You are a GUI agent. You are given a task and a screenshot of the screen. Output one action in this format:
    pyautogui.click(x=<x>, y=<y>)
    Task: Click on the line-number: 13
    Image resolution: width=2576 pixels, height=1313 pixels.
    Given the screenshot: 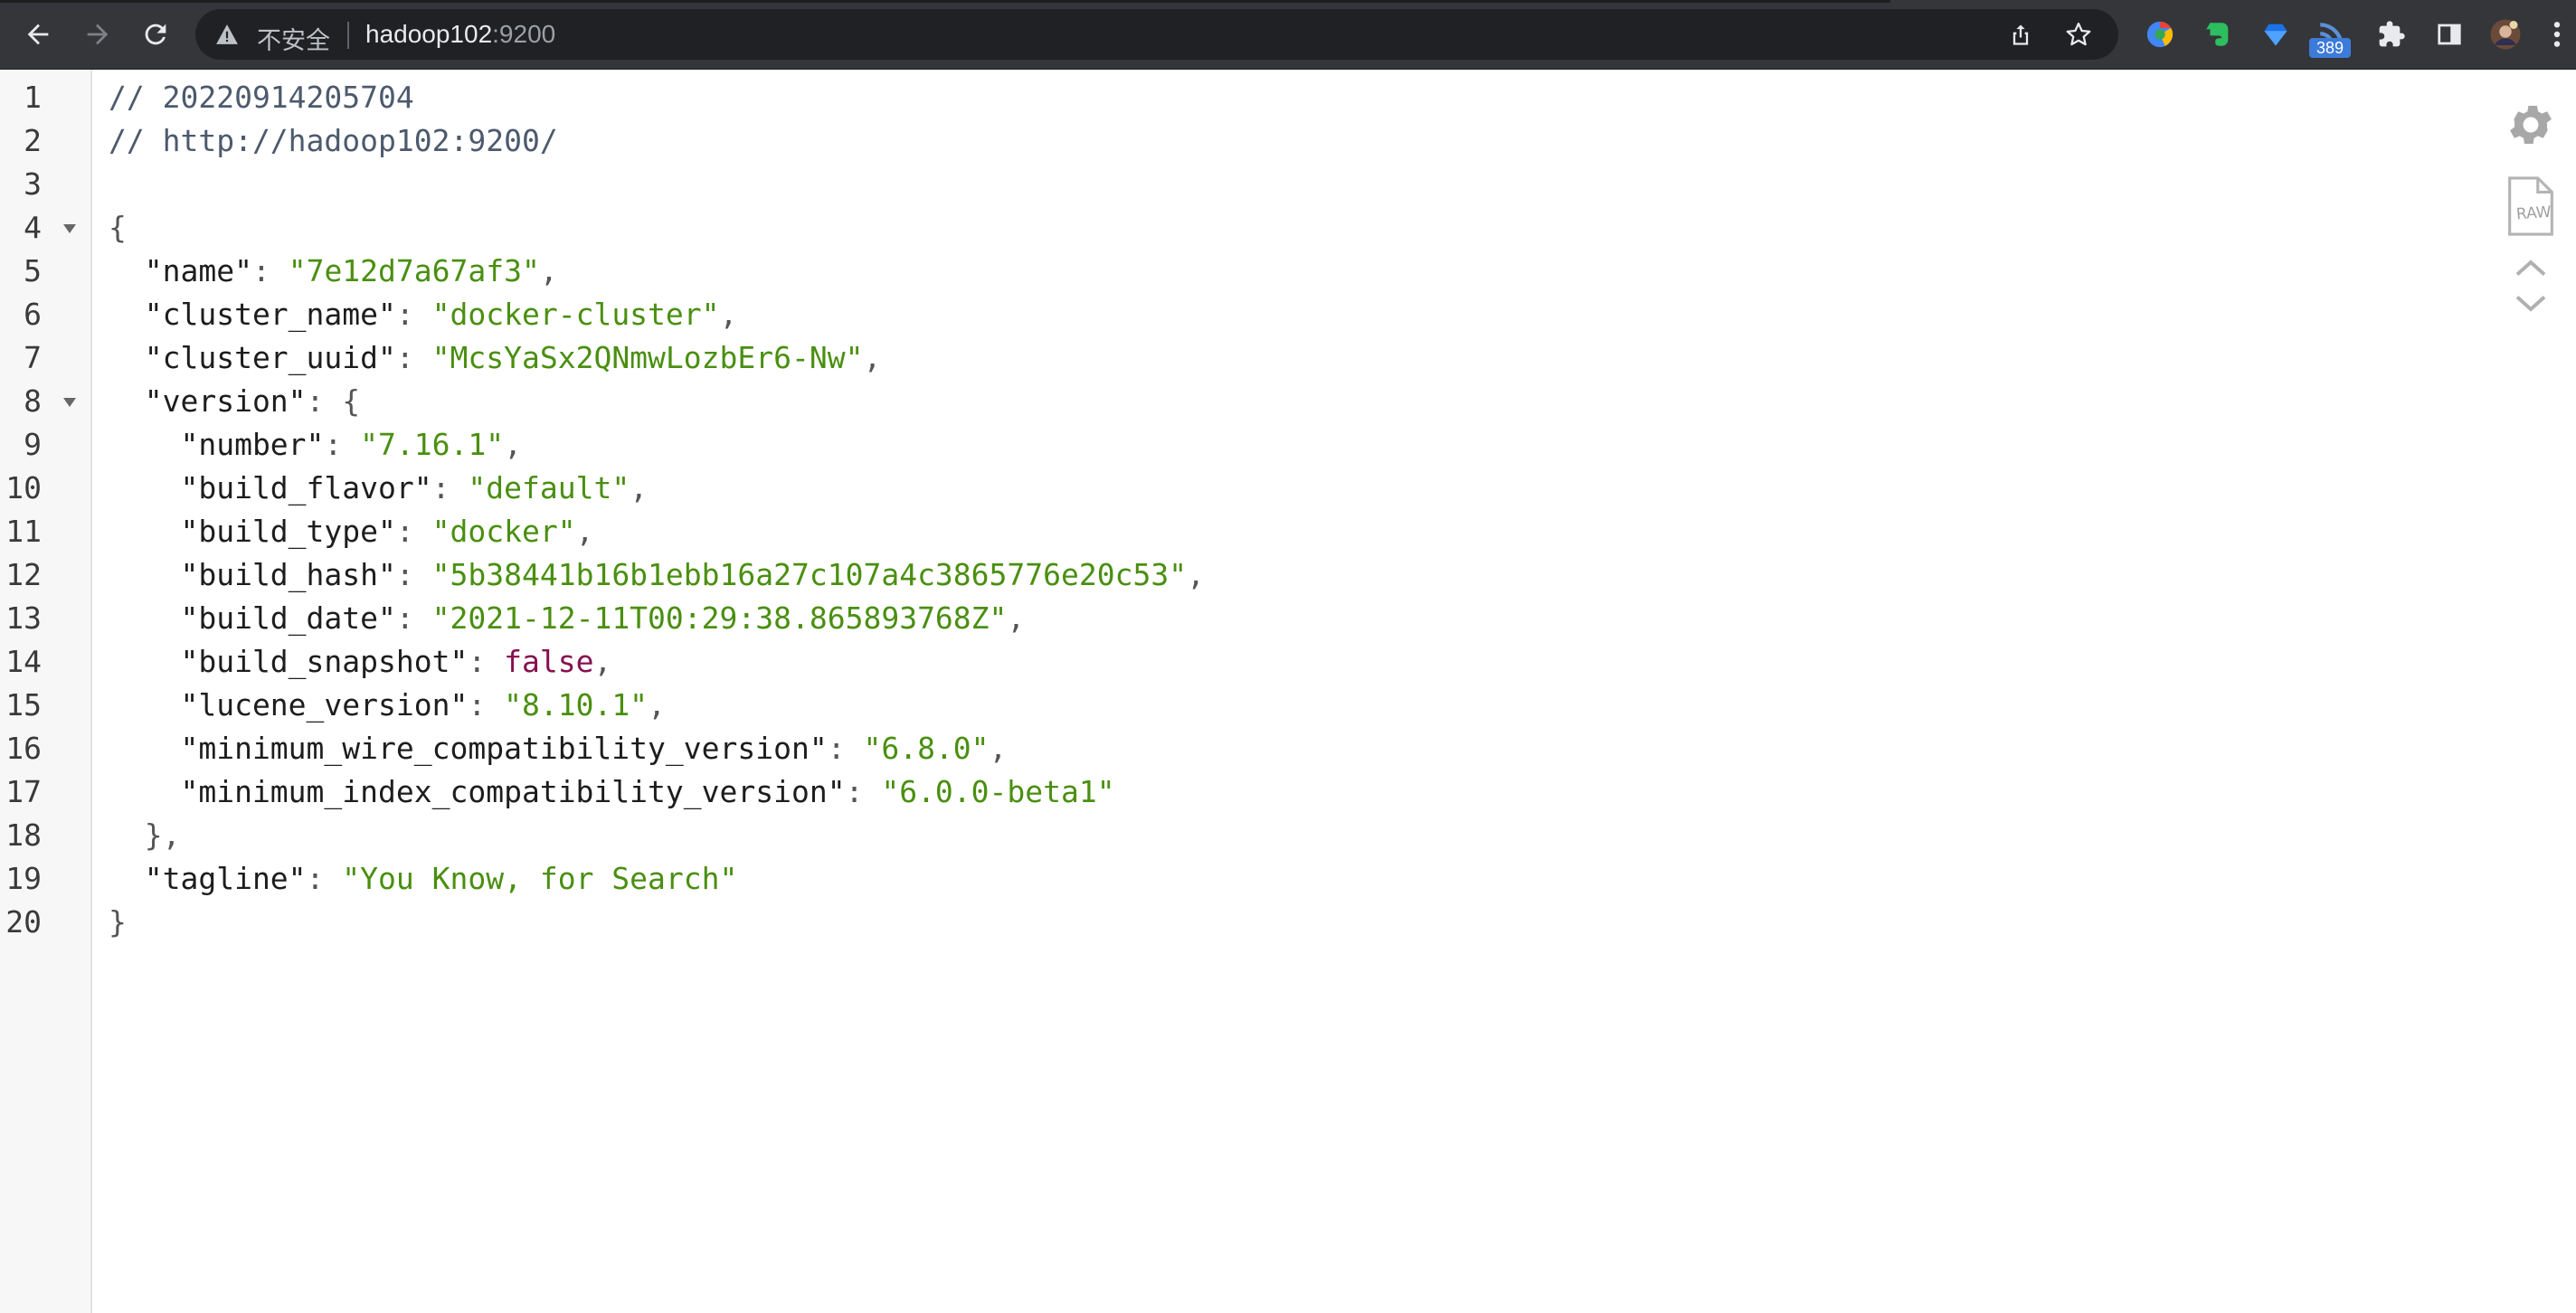 What is the action you would take?
    pyautogui.click(x=23, y=618)
    